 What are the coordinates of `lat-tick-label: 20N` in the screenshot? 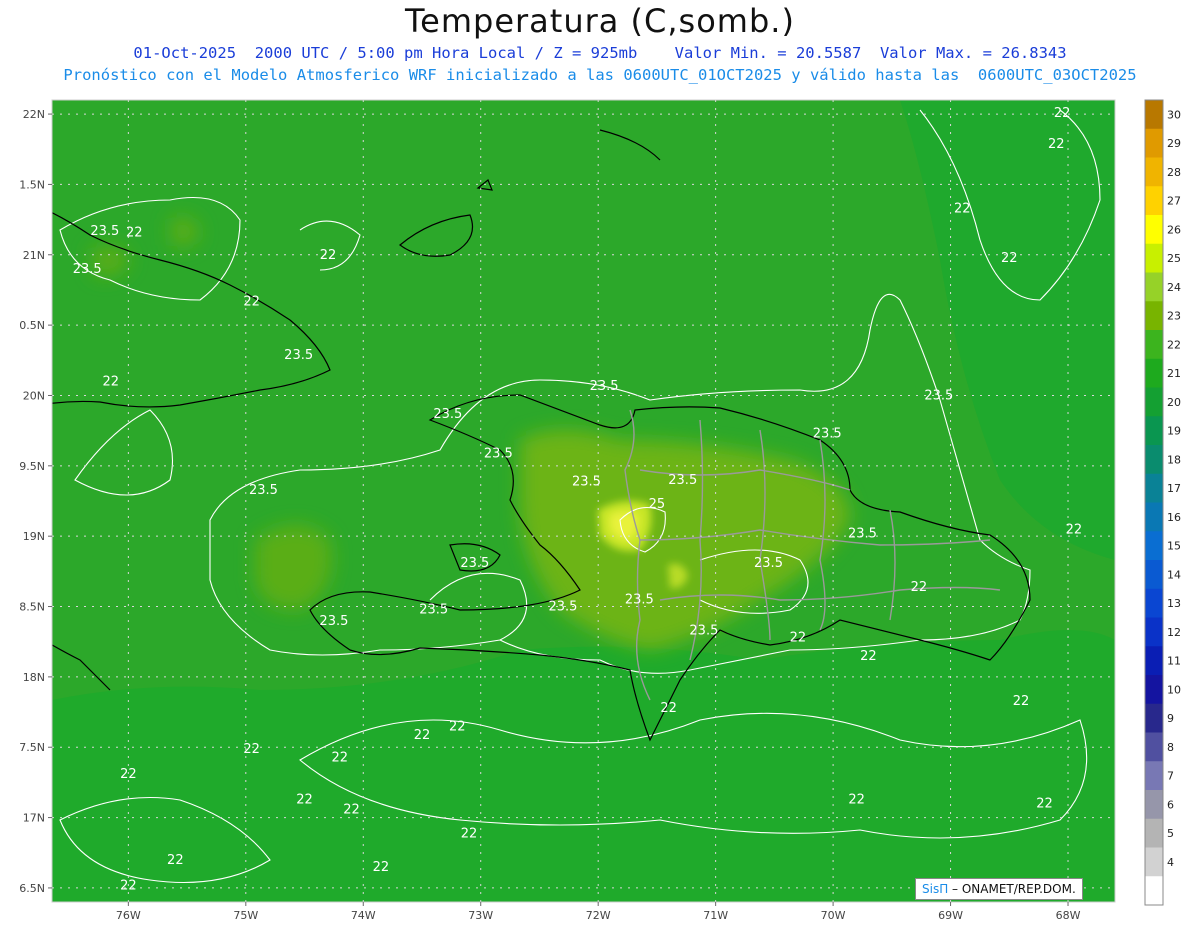 It's located at (34, 395).